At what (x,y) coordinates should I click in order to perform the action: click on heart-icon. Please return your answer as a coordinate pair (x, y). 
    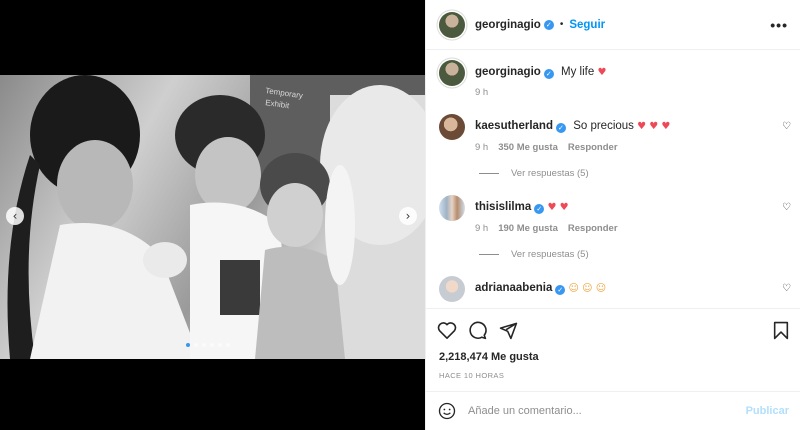
    Looking at the image, I should click on (447, 330).